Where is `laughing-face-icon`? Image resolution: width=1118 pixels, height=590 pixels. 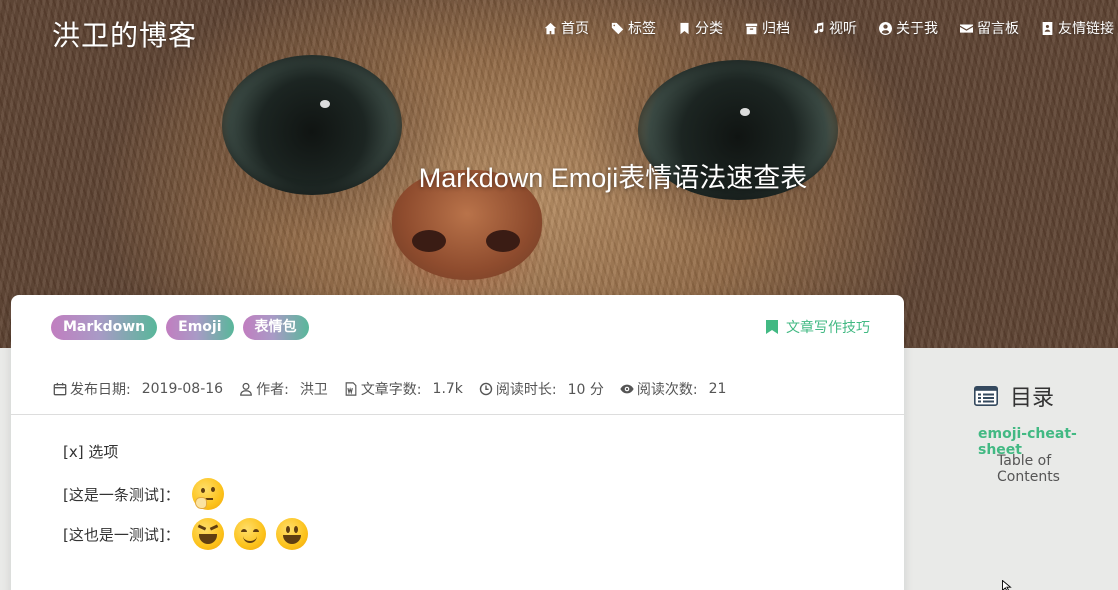 laughing-face-icon is located at coordinates (207, 534).